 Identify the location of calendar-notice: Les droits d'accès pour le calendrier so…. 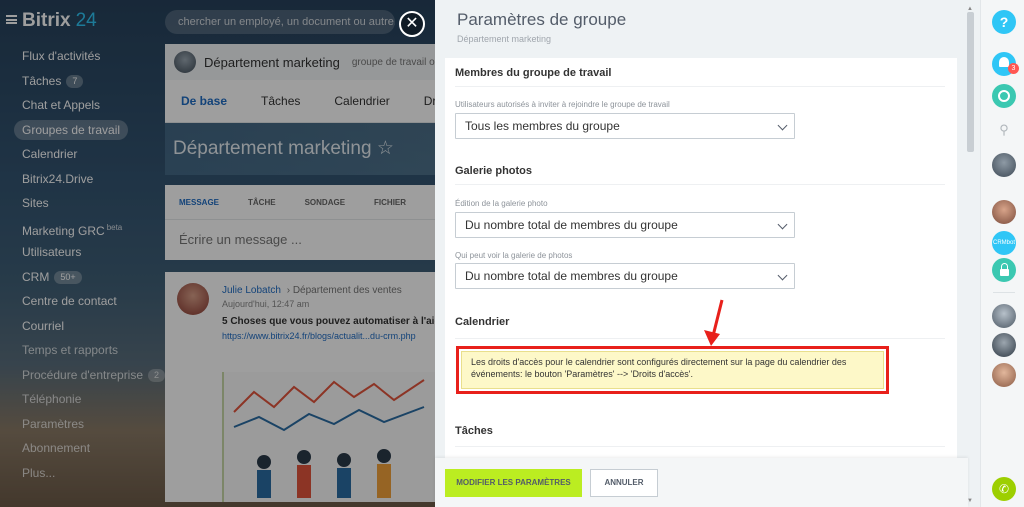
(672, 370).